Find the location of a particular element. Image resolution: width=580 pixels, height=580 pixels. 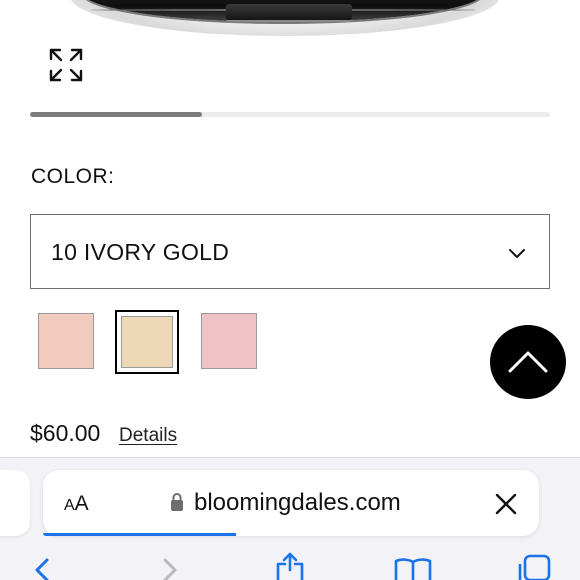

color-label: COLOR: is located at coordinates (73, 176).